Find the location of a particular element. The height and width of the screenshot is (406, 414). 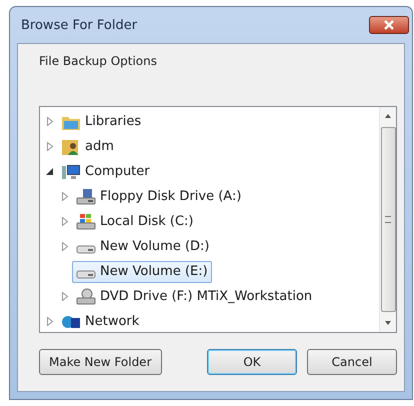

tree-item: Network is located at coordinates (100, 321).